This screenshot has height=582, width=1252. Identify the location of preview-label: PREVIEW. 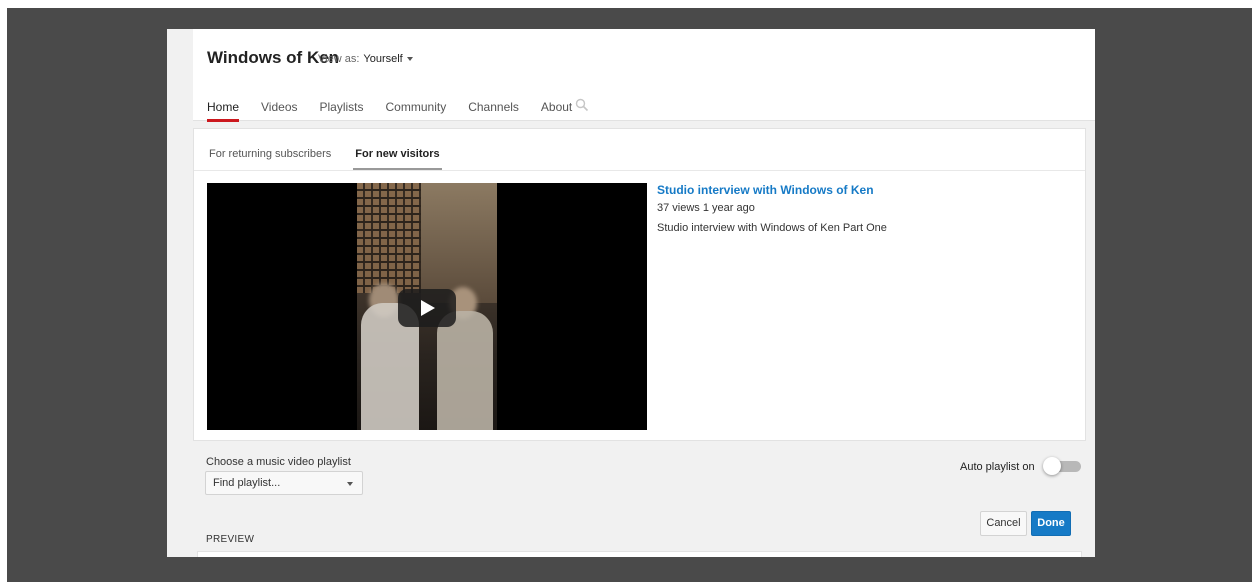
(230, 539).